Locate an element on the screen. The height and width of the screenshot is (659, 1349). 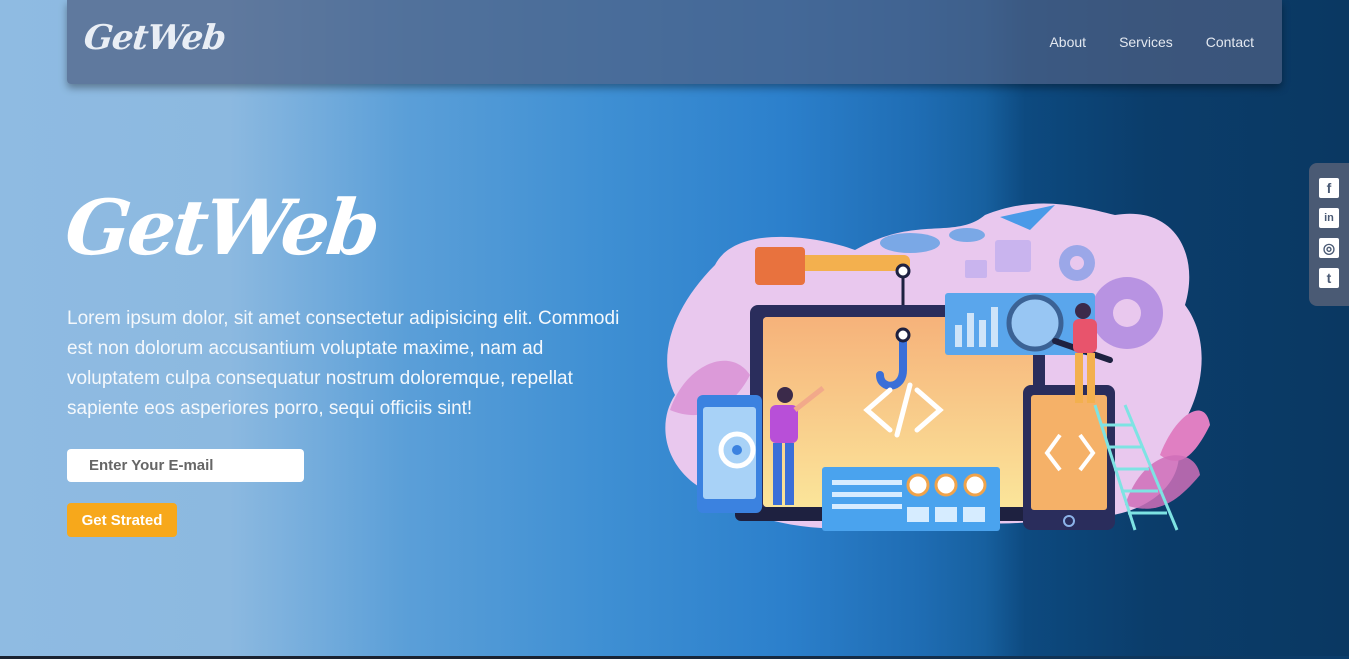
brand-logo: GetWeb is located at coordinates (154, 38).